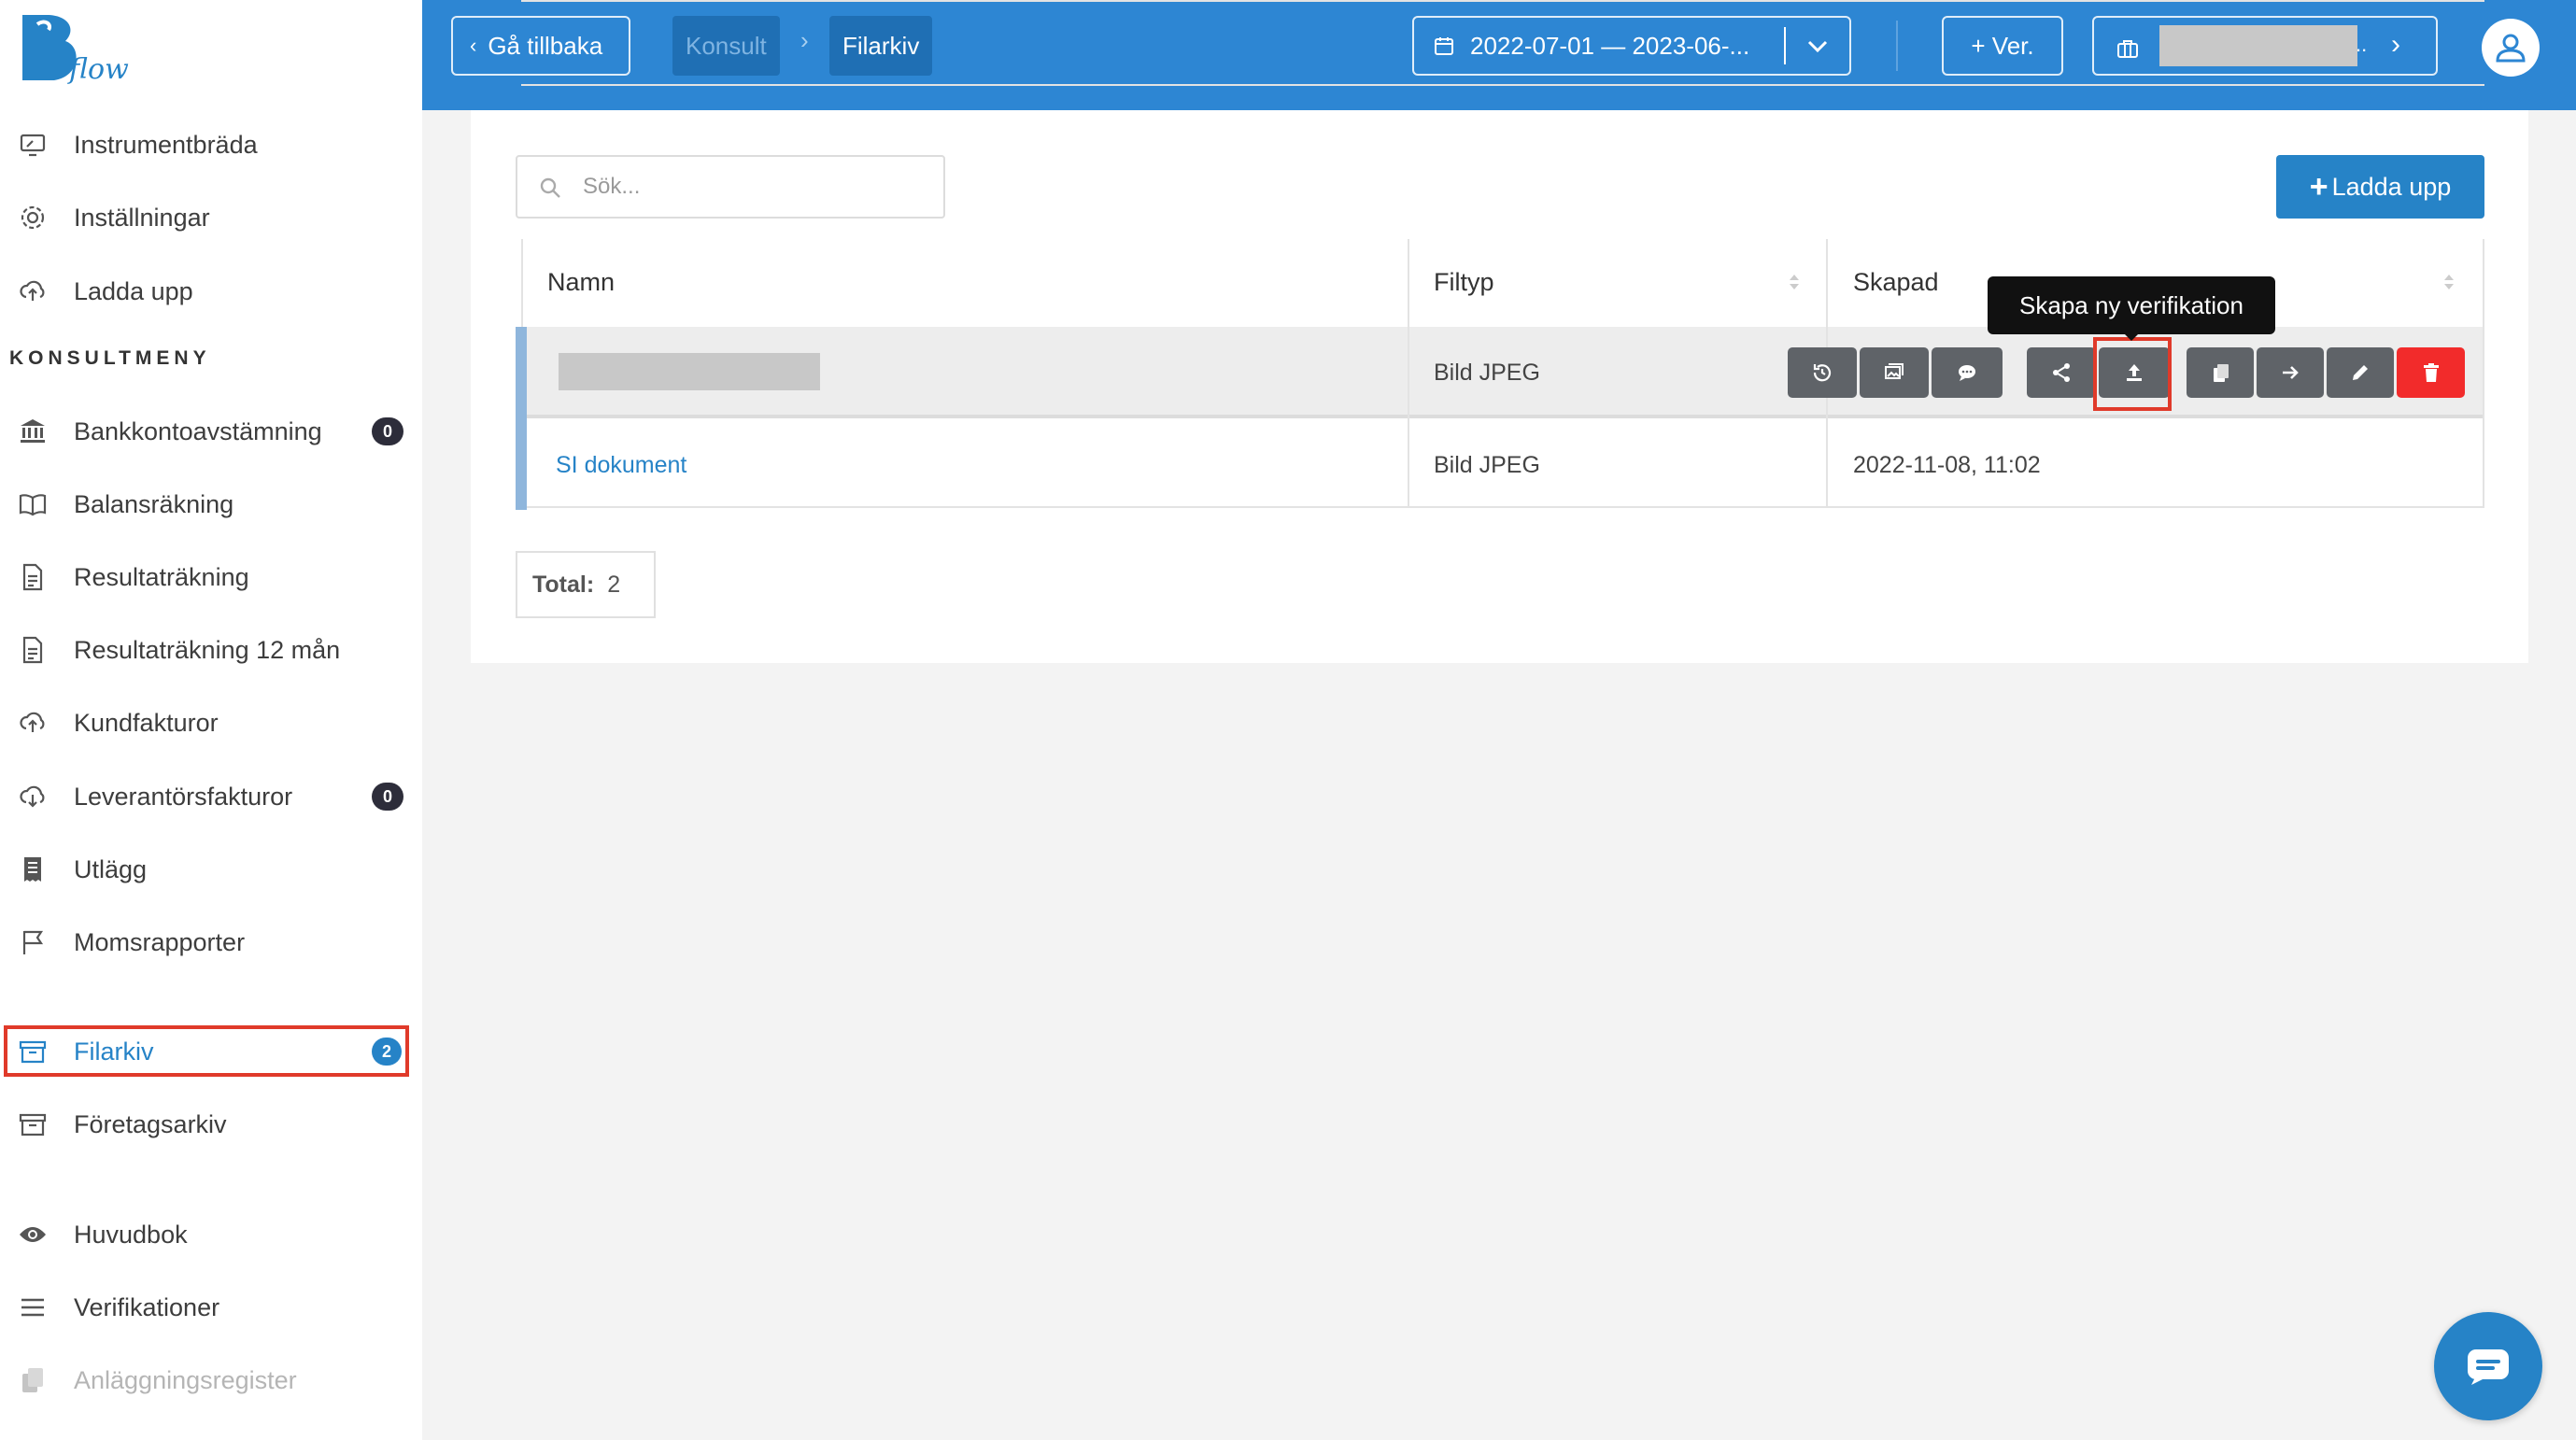 This screenshot has height=1440, width=2576. I want to click on gear-icon, so click(33, 217).